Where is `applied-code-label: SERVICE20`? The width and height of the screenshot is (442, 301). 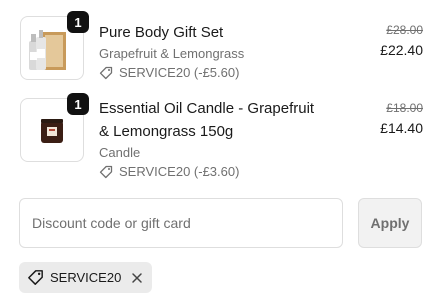
applied-code-label: SERVICE20 is located at coordinates (86, 277).